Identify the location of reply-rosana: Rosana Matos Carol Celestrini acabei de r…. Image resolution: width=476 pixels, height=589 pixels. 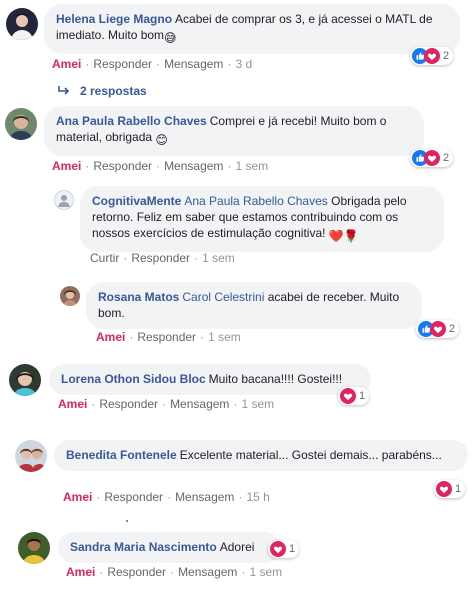
(238, 313).